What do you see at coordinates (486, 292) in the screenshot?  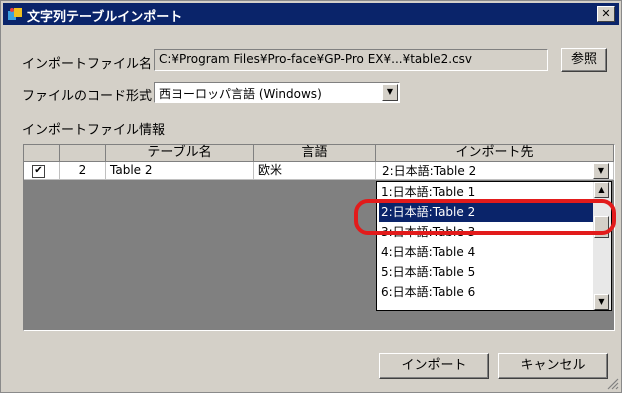 I see `dropdown-item: 6:日本語:Table 6` at bounding box center [486, 292].